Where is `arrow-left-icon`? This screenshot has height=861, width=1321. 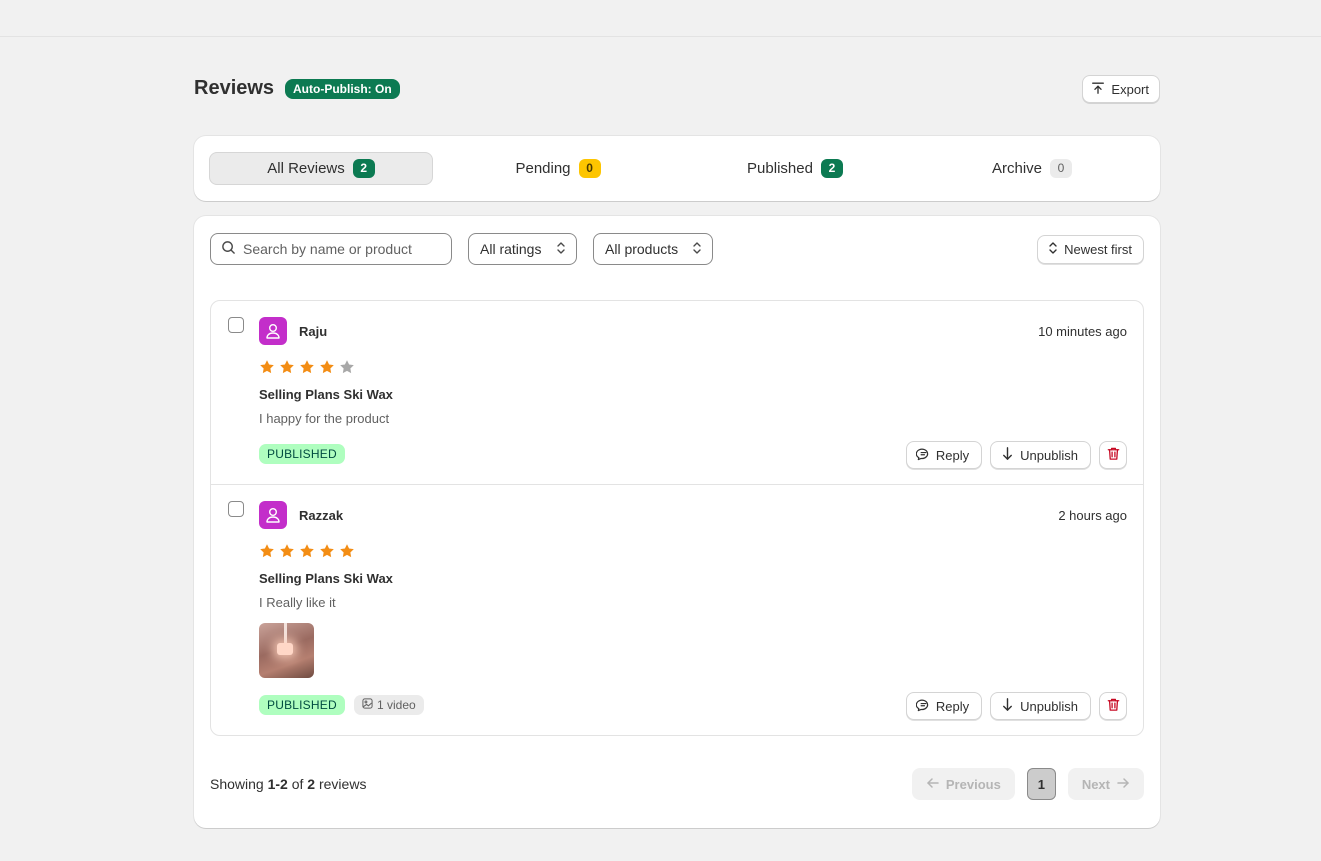
arrow-left-icon is located at coordinates (933, 784).